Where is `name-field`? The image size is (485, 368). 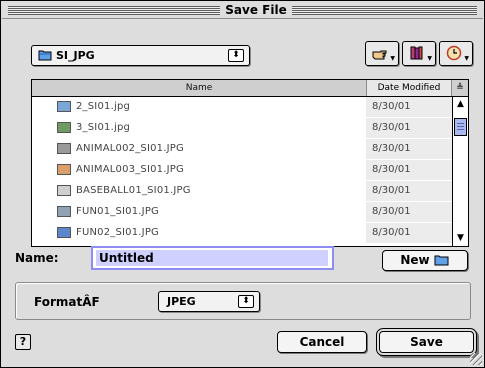 name-field is located at coordinates (212, 258).